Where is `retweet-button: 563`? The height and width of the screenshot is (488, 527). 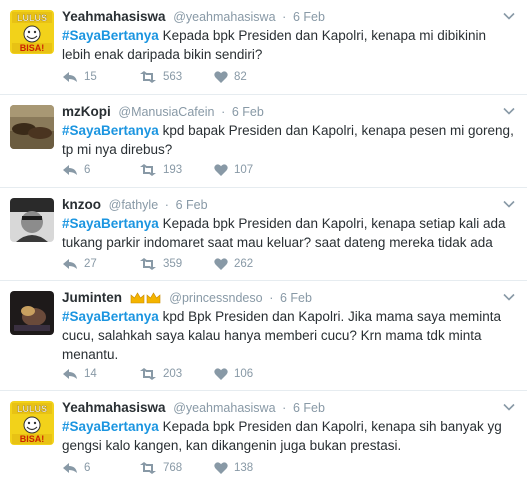
retweet-button: 563 is located at coordinates (176, 77).